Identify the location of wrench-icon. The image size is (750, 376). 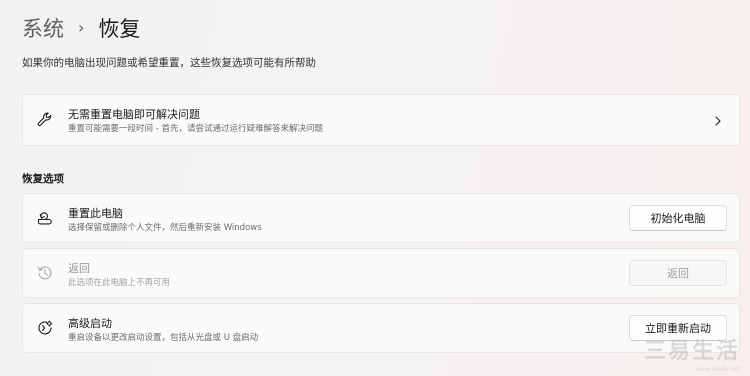
(45, 120).